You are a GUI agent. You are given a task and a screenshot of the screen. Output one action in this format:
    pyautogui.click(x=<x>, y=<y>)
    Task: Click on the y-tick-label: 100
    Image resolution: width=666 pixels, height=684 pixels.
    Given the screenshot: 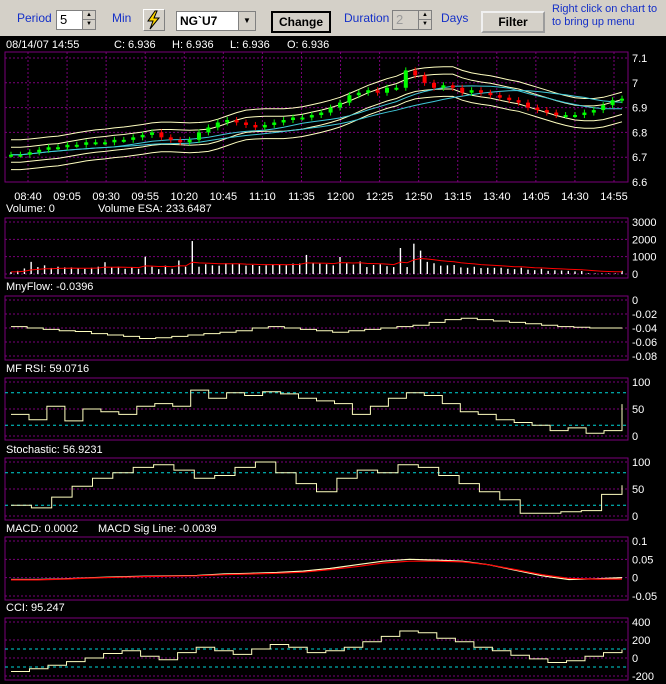 What is the action you would take?
    pyautogui.click(x=641, y=463)
    